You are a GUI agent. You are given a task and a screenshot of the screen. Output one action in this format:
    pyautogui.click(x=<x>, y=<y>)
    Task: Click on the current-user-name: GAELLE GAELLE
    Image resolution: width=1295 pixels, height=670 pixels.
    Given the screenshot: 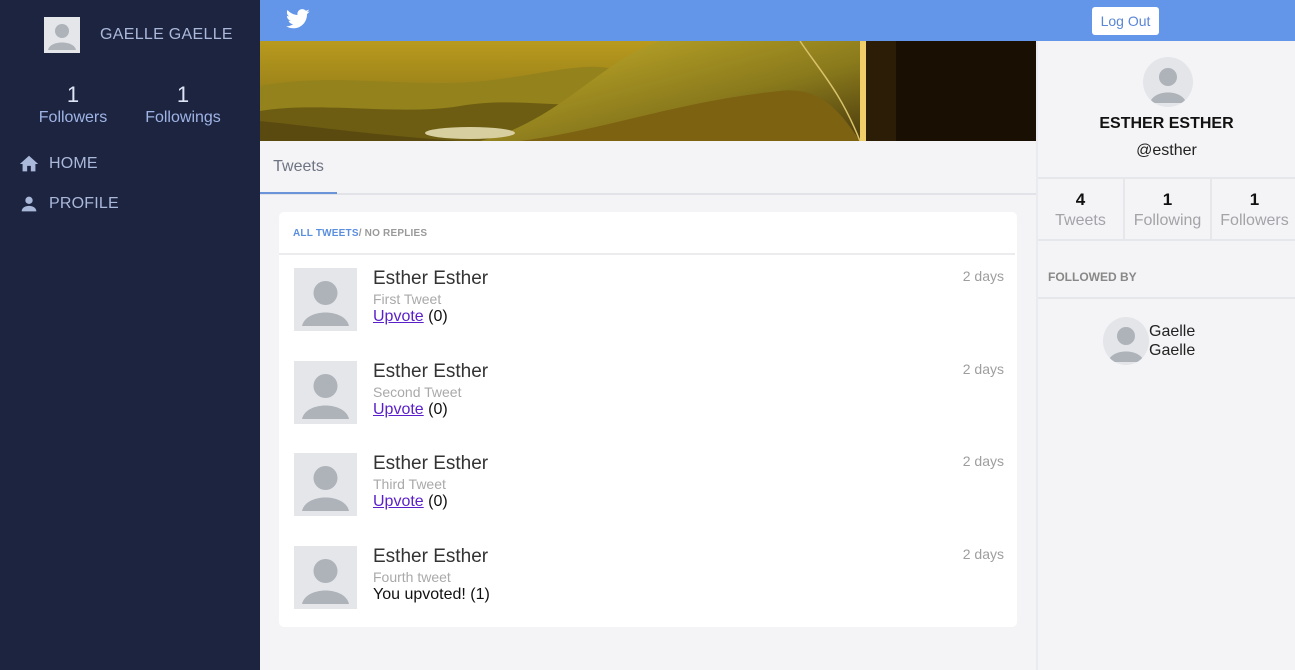 What is the action you would take?
    pyautogui.click(x=166, y=34)
    